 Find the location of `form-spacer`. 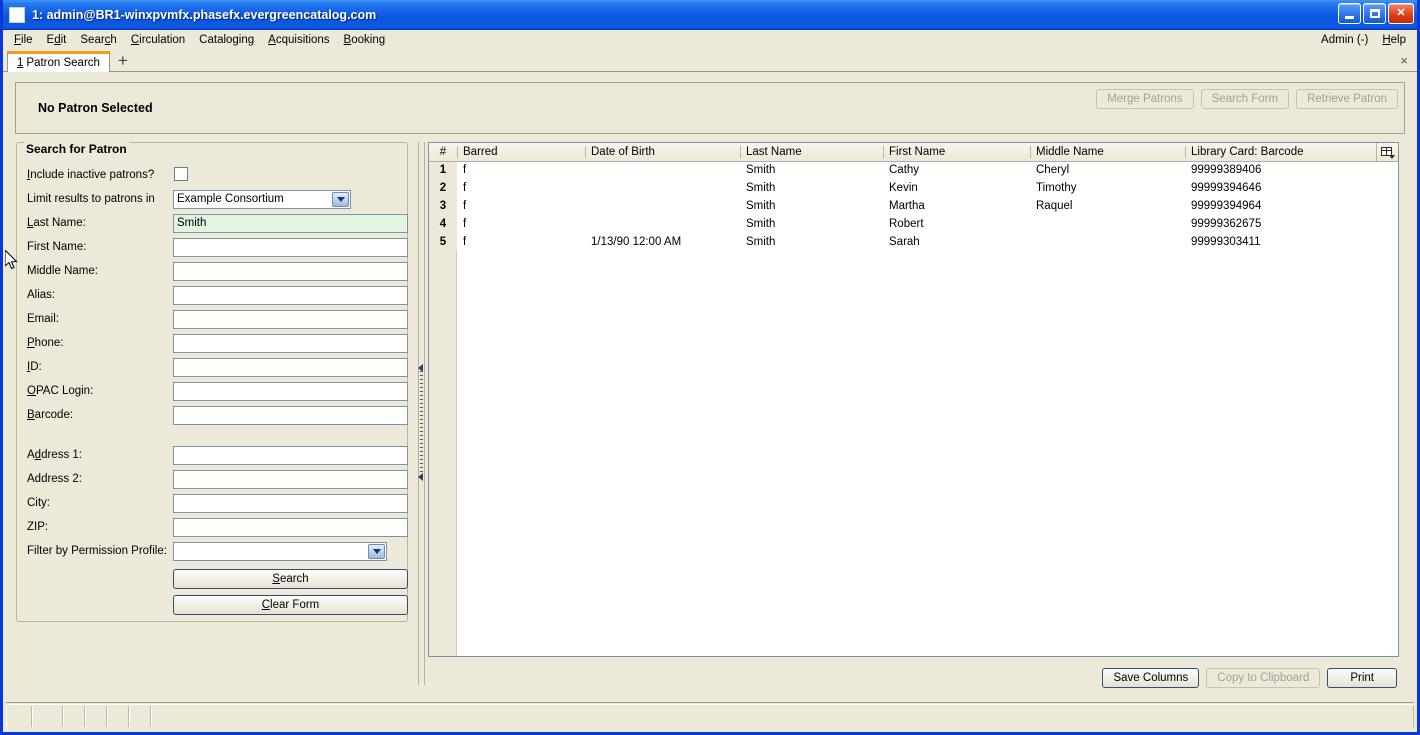

form-spacer is located at coordinates (212, 435).